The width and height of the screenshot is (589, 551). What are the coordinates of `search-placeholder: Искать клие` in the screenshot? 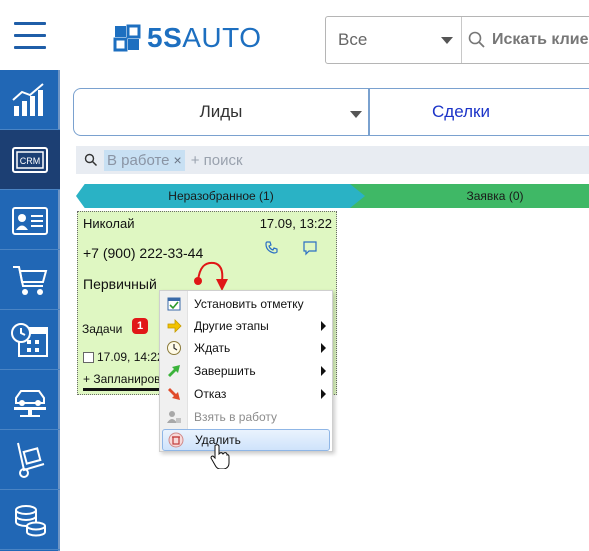 It's located at (540, 39).